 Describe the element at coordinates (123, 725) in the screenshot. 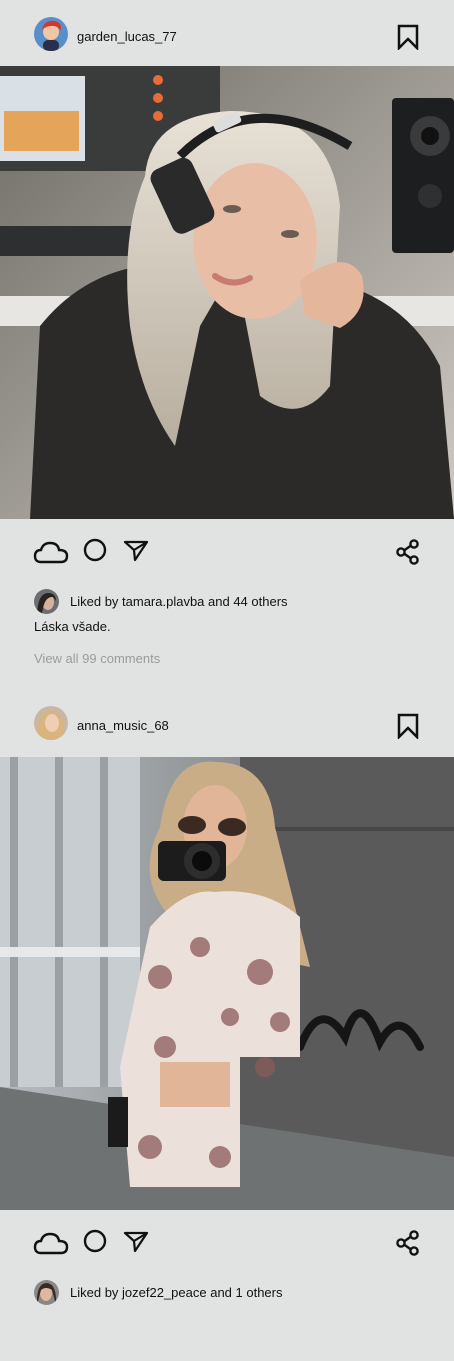

I see `username: anna_music_68` at that location.